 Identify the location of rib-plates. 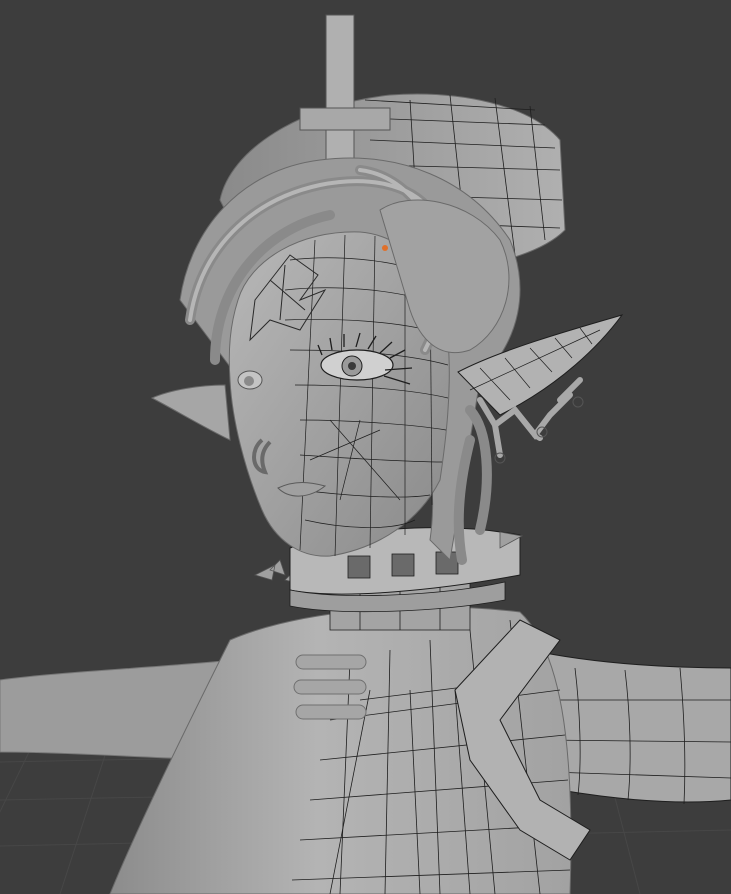
(330, 687).